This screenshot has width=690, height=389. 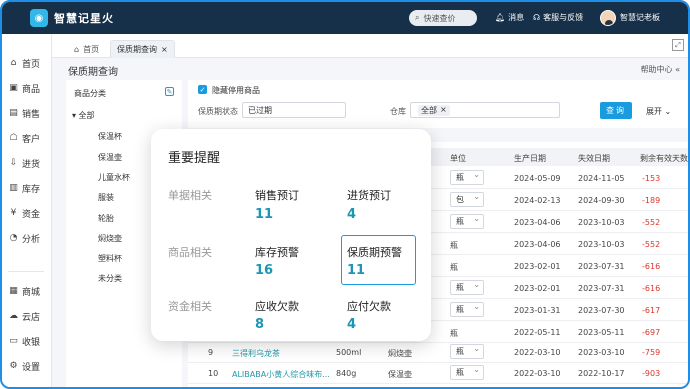 What do you see at coordinates (294, 110) in the screenshot?
I see `status-select: 已过期` at bounding box center [294, 110].